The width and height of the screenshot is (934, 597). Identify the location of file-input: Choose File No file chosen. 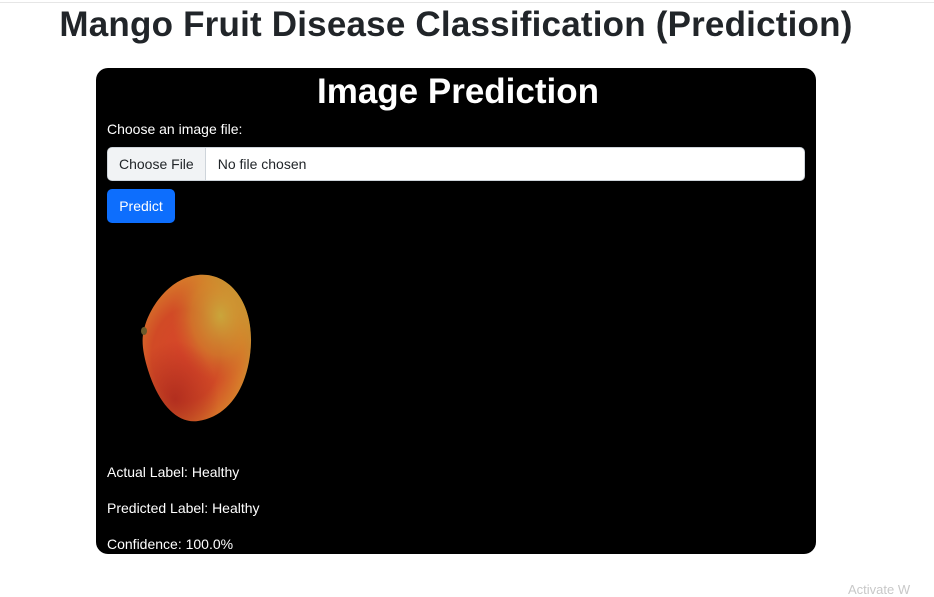
(456, 164).